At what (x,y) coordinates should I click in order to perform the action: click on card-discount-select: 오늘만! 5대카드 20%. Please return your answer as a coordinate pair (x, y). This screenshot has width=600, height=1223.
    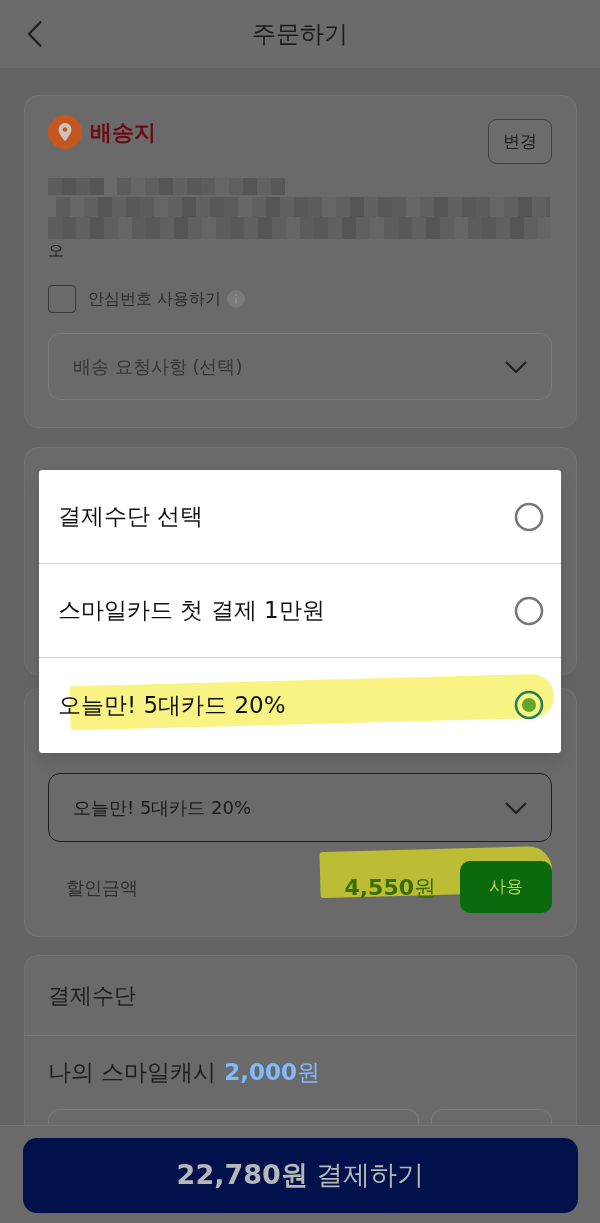
    Looking at the image, I should click on (300, 807).